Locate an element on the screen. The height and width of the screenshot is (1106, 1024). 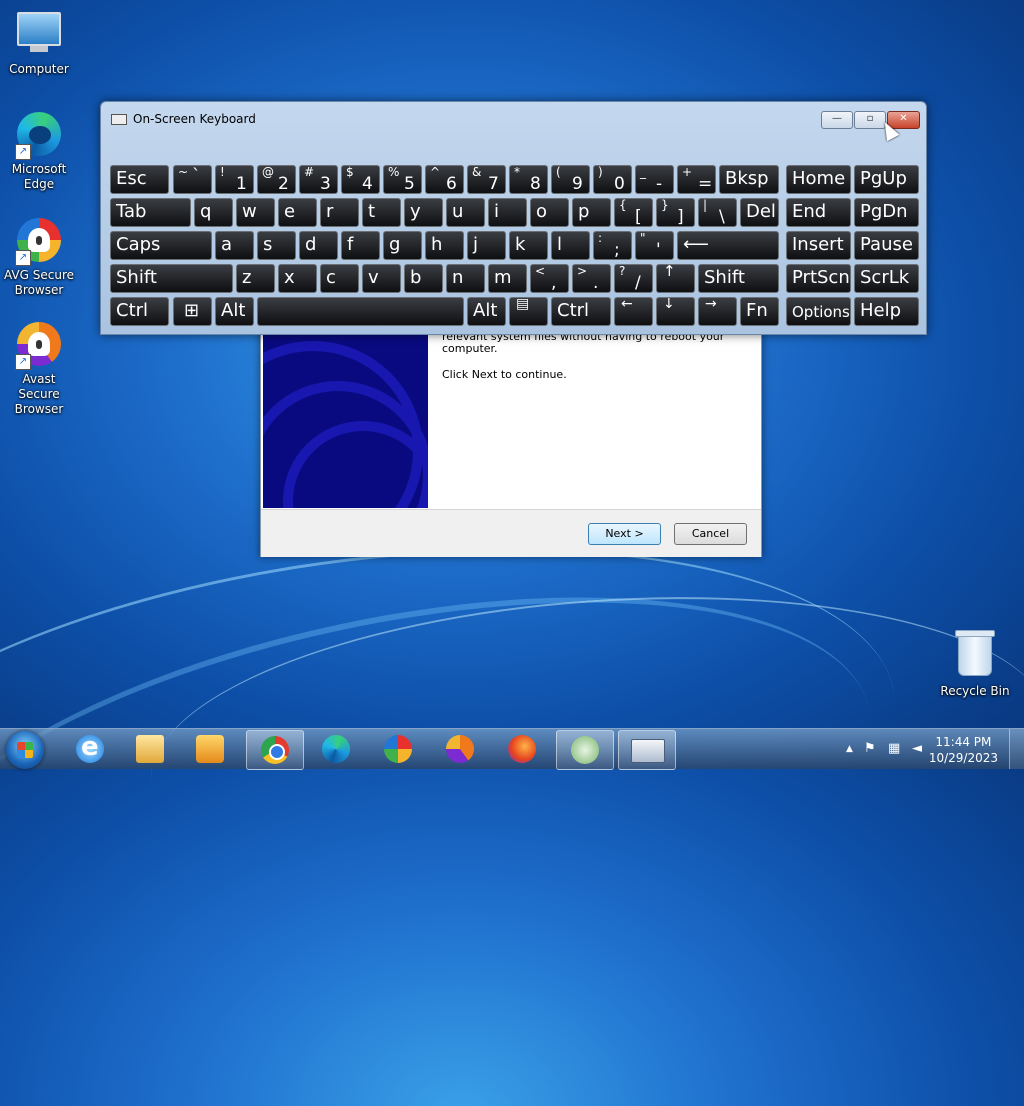
key-left-alt: Alt is located at coordinates (234, 311).